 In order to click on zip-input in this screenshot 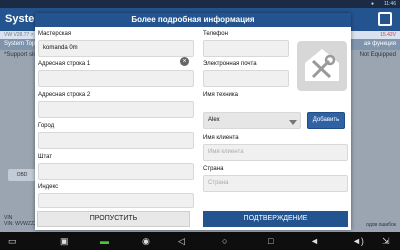, I will do `click(116, 200)`.